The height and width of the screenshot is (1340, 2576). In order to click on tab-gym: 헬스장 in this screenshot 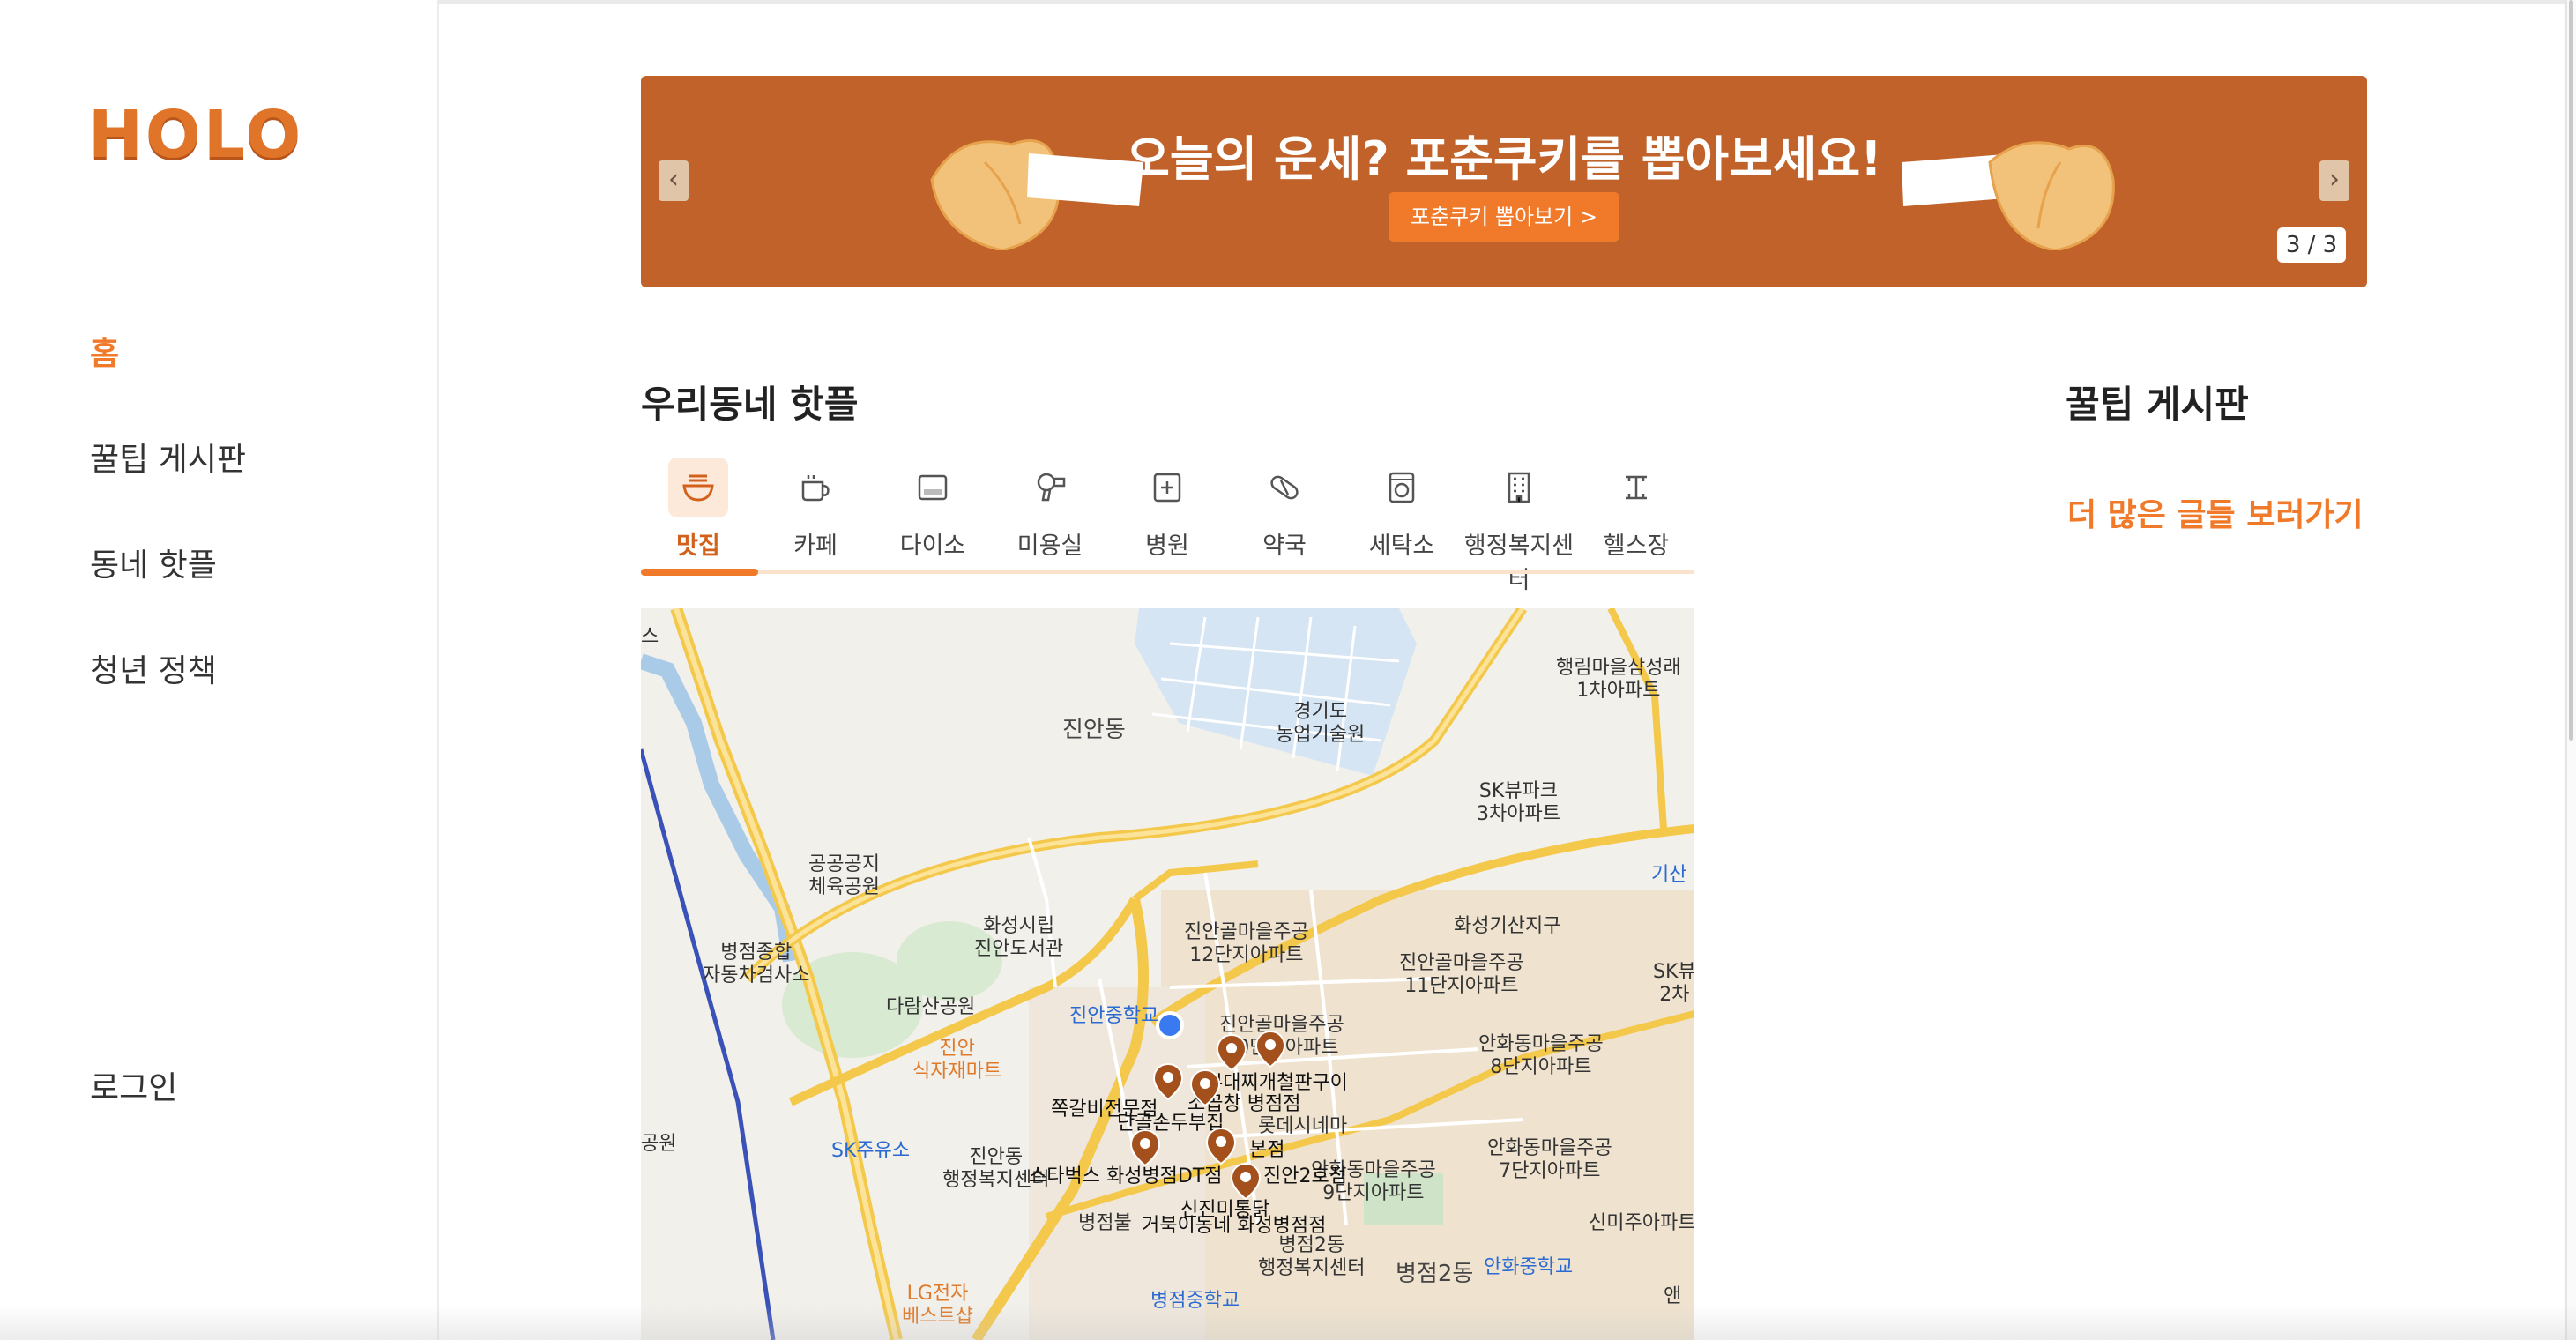, I will do `click(1637, 515)`.